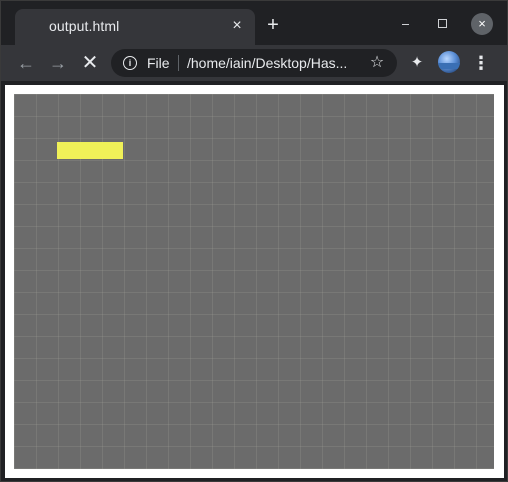 The image size is (508, 482). What do you see at coordinates (417, 63) in the screenshot?
I see `extensions-puzzle-icon: ✦` at bounding box center [417, 63].